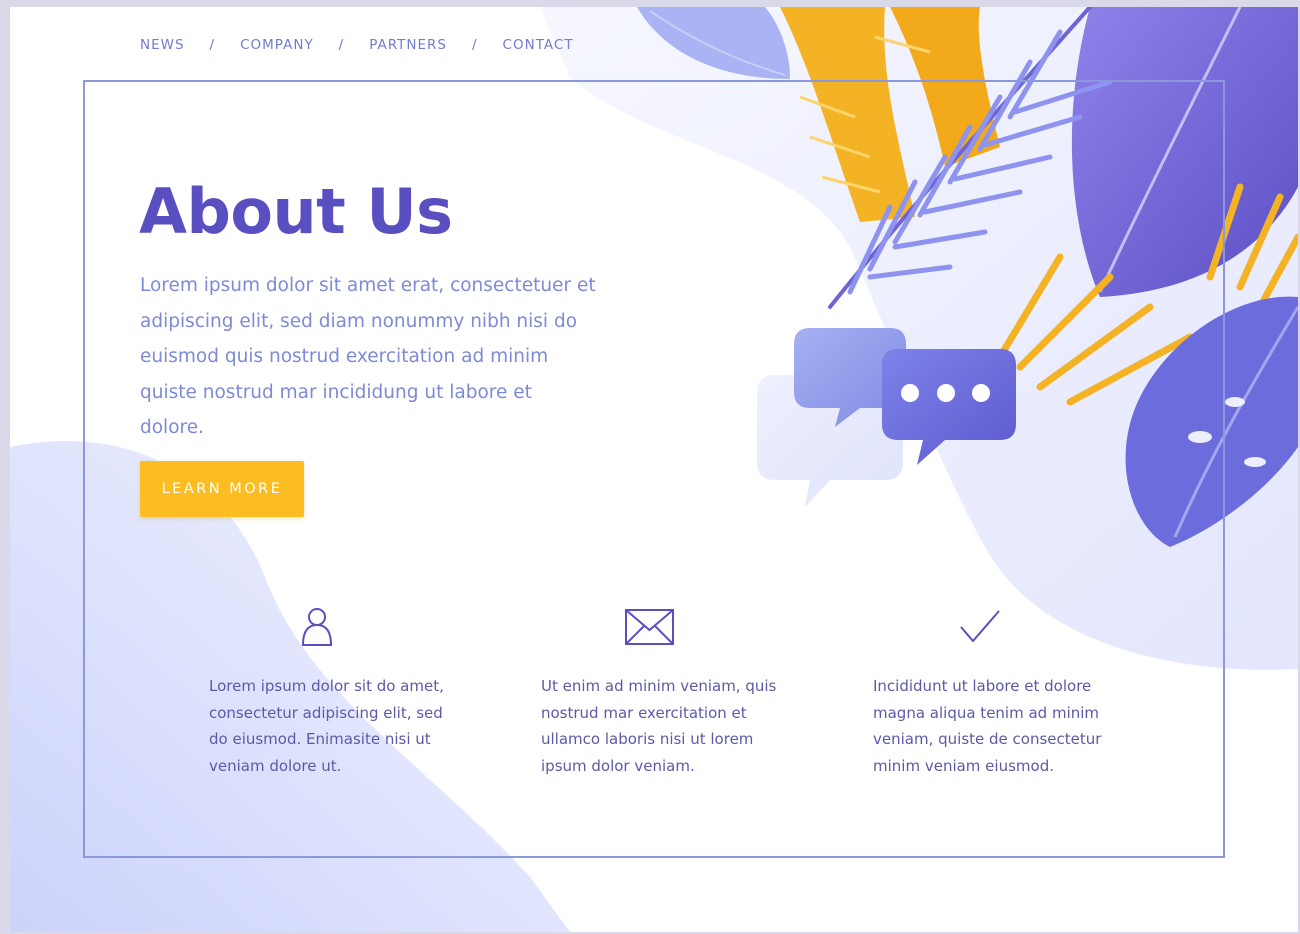 This screenshot has height=934, width=1300. Describe the element at coordinates (162, 45) in the screenshot. I see `nav-link-news: NEWS` at that location.